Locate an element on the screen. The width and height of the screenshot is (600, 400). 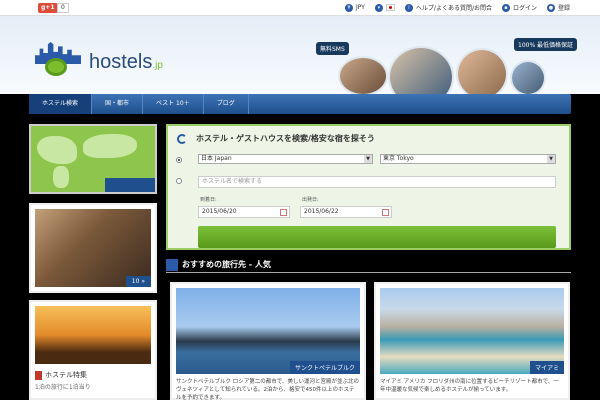
language-selector: ▾ is located at coordinates (384, 7).